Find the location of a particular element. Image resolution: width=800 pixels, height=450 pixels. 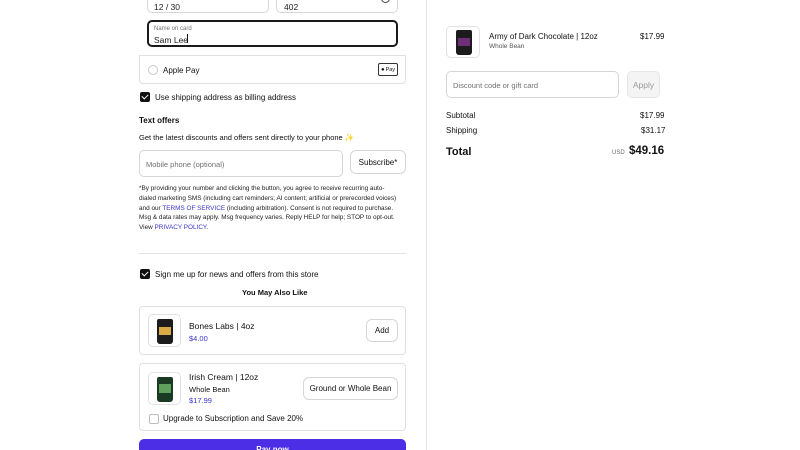

product-variant: Whole Bean is located at coordinates (209, 389).